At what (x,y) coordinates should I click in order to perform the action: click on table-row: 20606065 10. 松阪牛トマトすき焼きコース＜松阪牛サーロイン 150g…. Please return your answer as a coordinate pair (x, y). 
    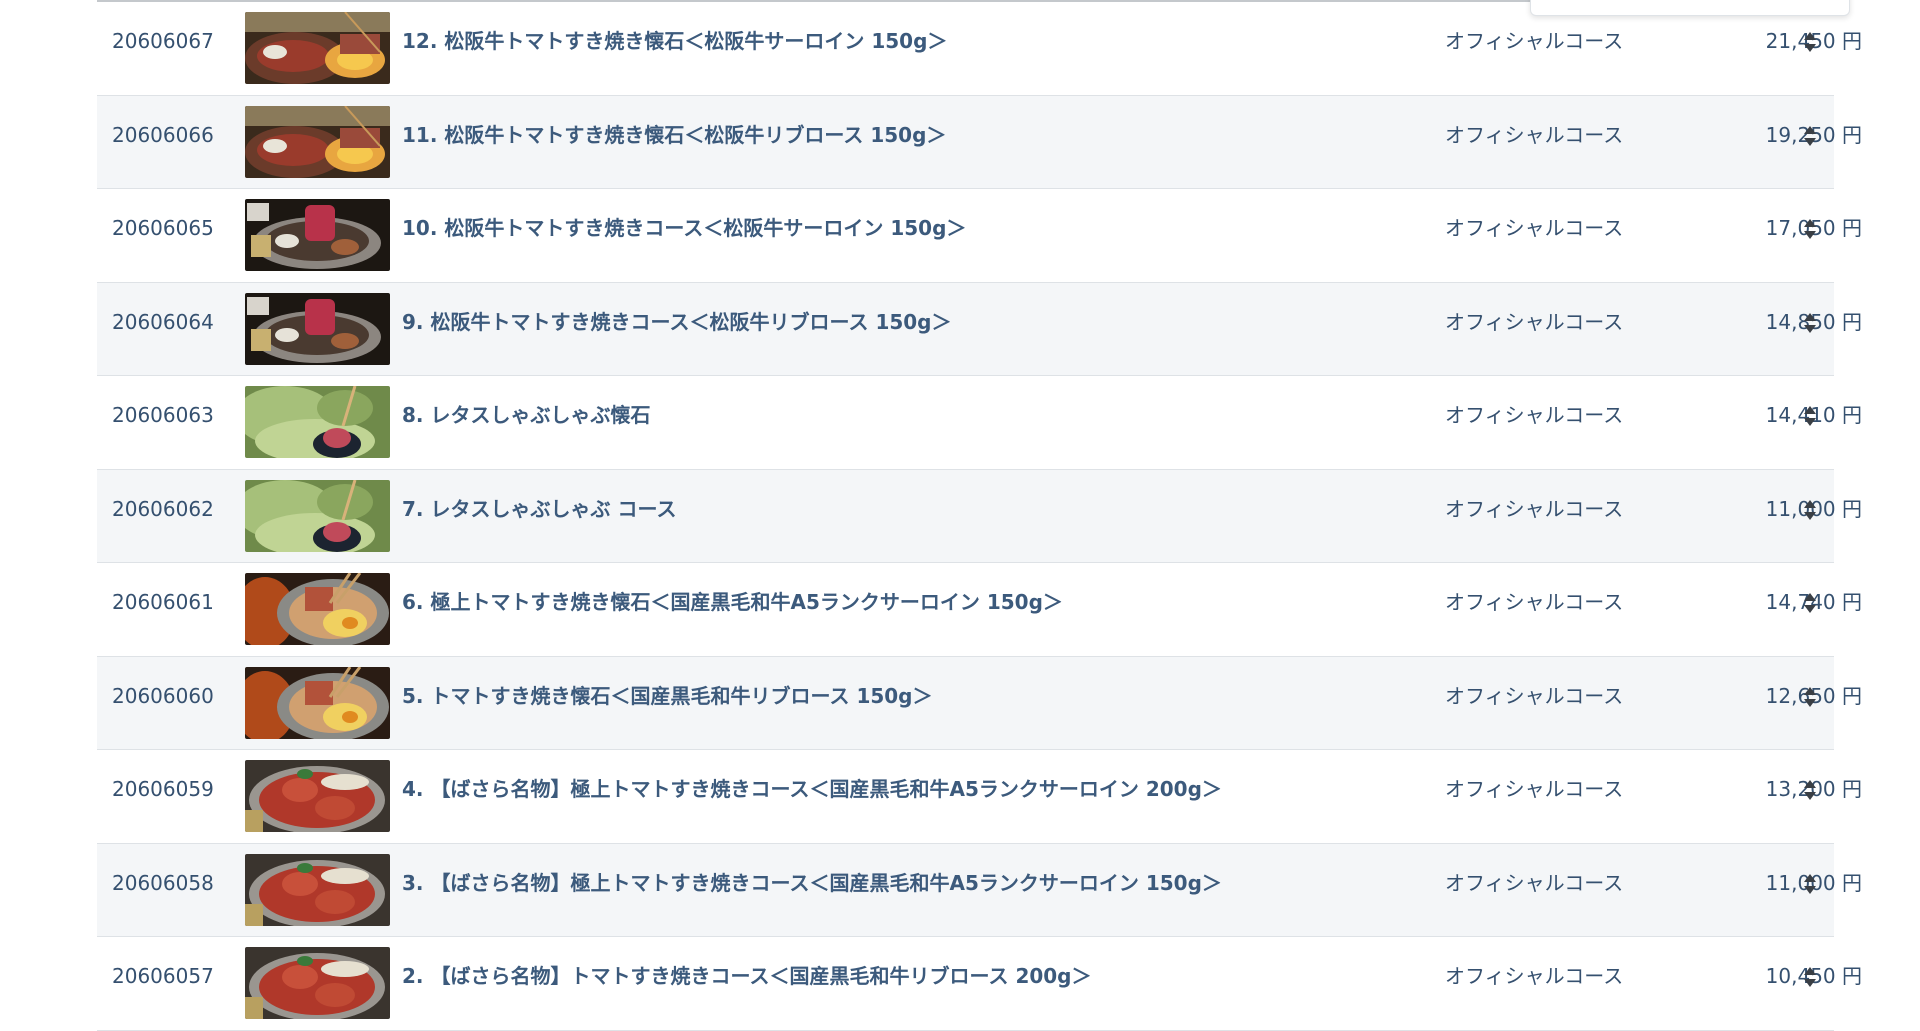
    Looking at the image, I should click on (979, 236).